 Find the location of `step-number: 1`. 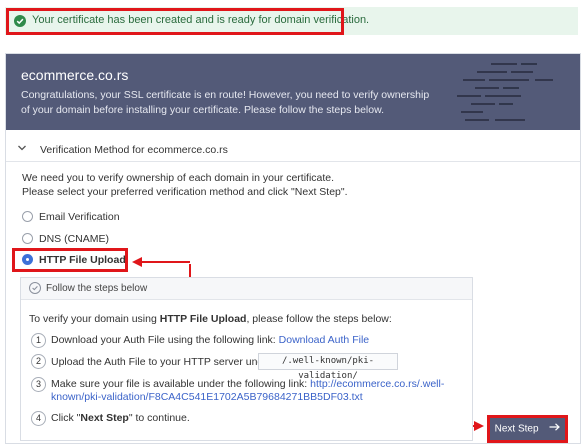

step-number: 1 is located at coordinates (38, 340).